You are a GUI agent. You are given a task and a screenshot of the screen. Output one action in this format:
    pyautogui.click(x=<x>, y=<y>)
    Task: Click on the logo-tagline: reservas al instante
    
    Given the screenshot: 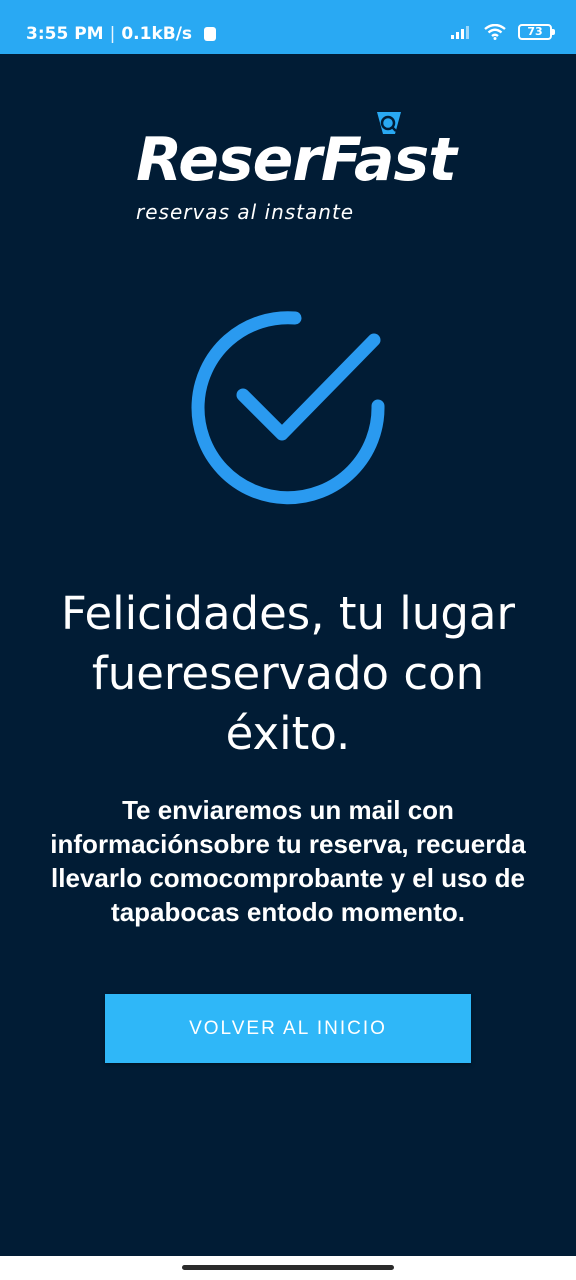 What is the action you would take?
    pyautogui.click(x=245, y=212)
    